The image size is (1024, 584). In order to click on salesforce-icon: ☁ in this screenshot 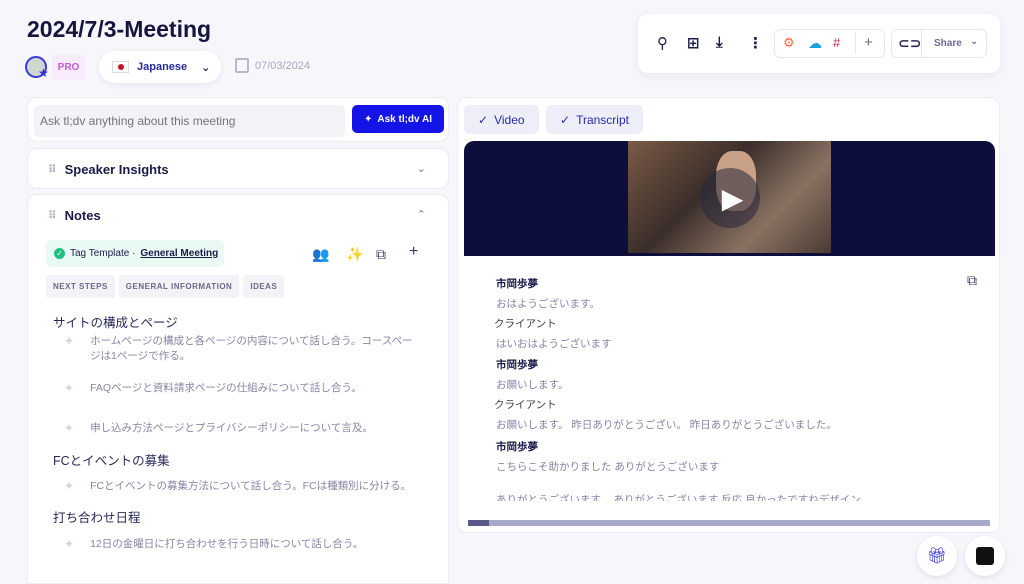, I will do `click(815, 43)`.